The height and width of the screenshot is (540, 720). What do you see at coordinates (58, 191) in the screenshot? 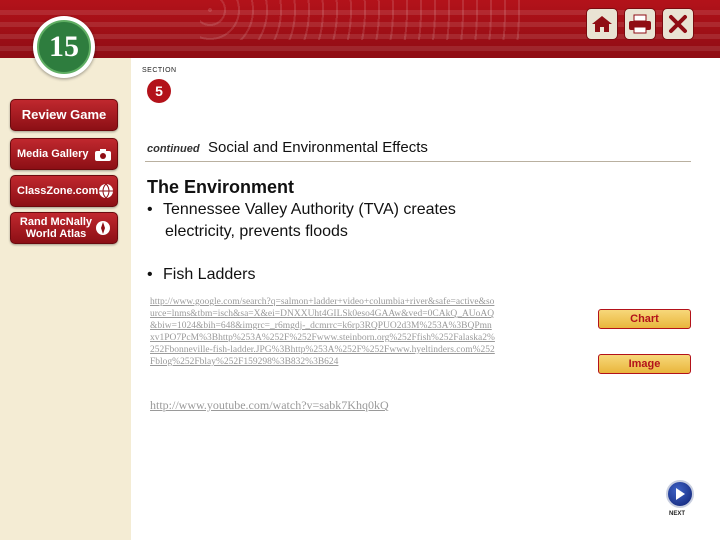
I see `classzone-label: ClassZone.com` at bounding box center [58, 191].